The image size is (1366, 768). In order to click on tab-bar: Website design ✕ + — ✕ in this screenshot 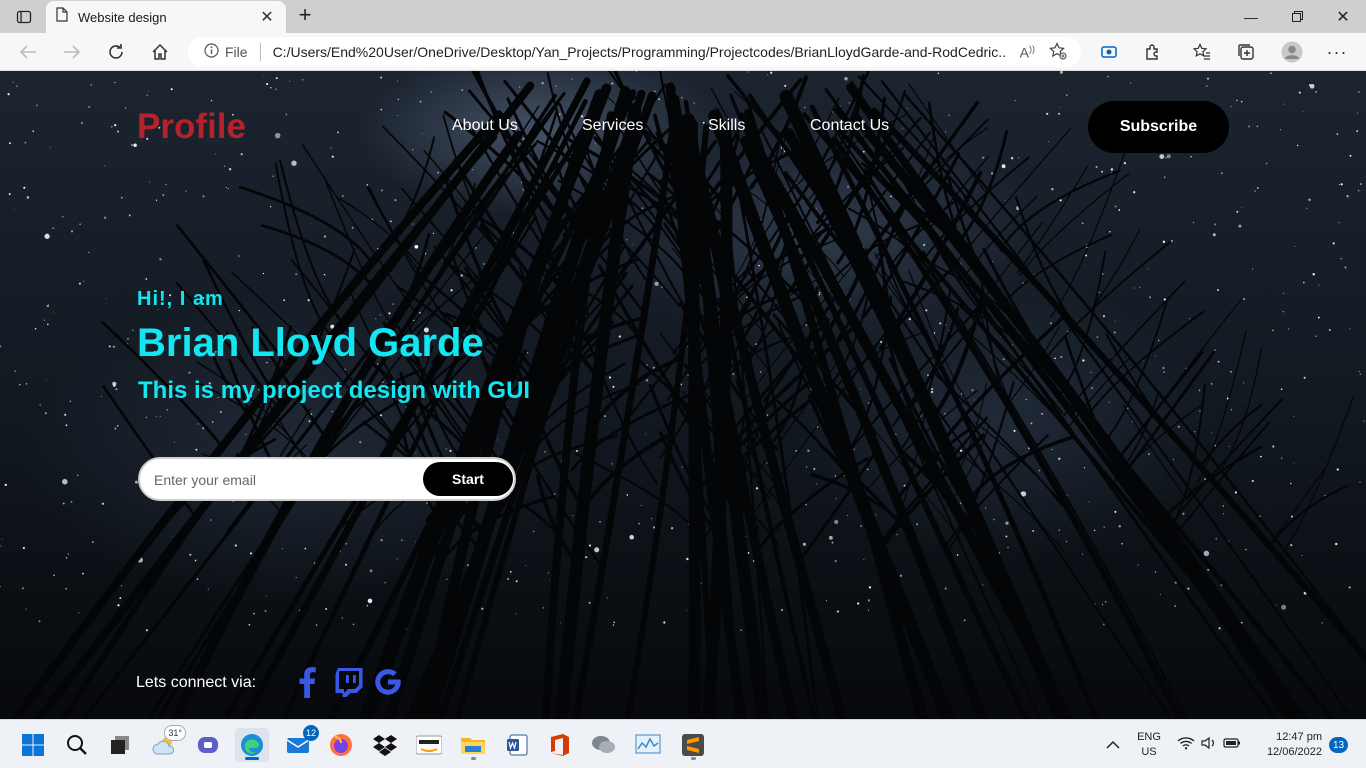, I will do `click(683, 16)`.